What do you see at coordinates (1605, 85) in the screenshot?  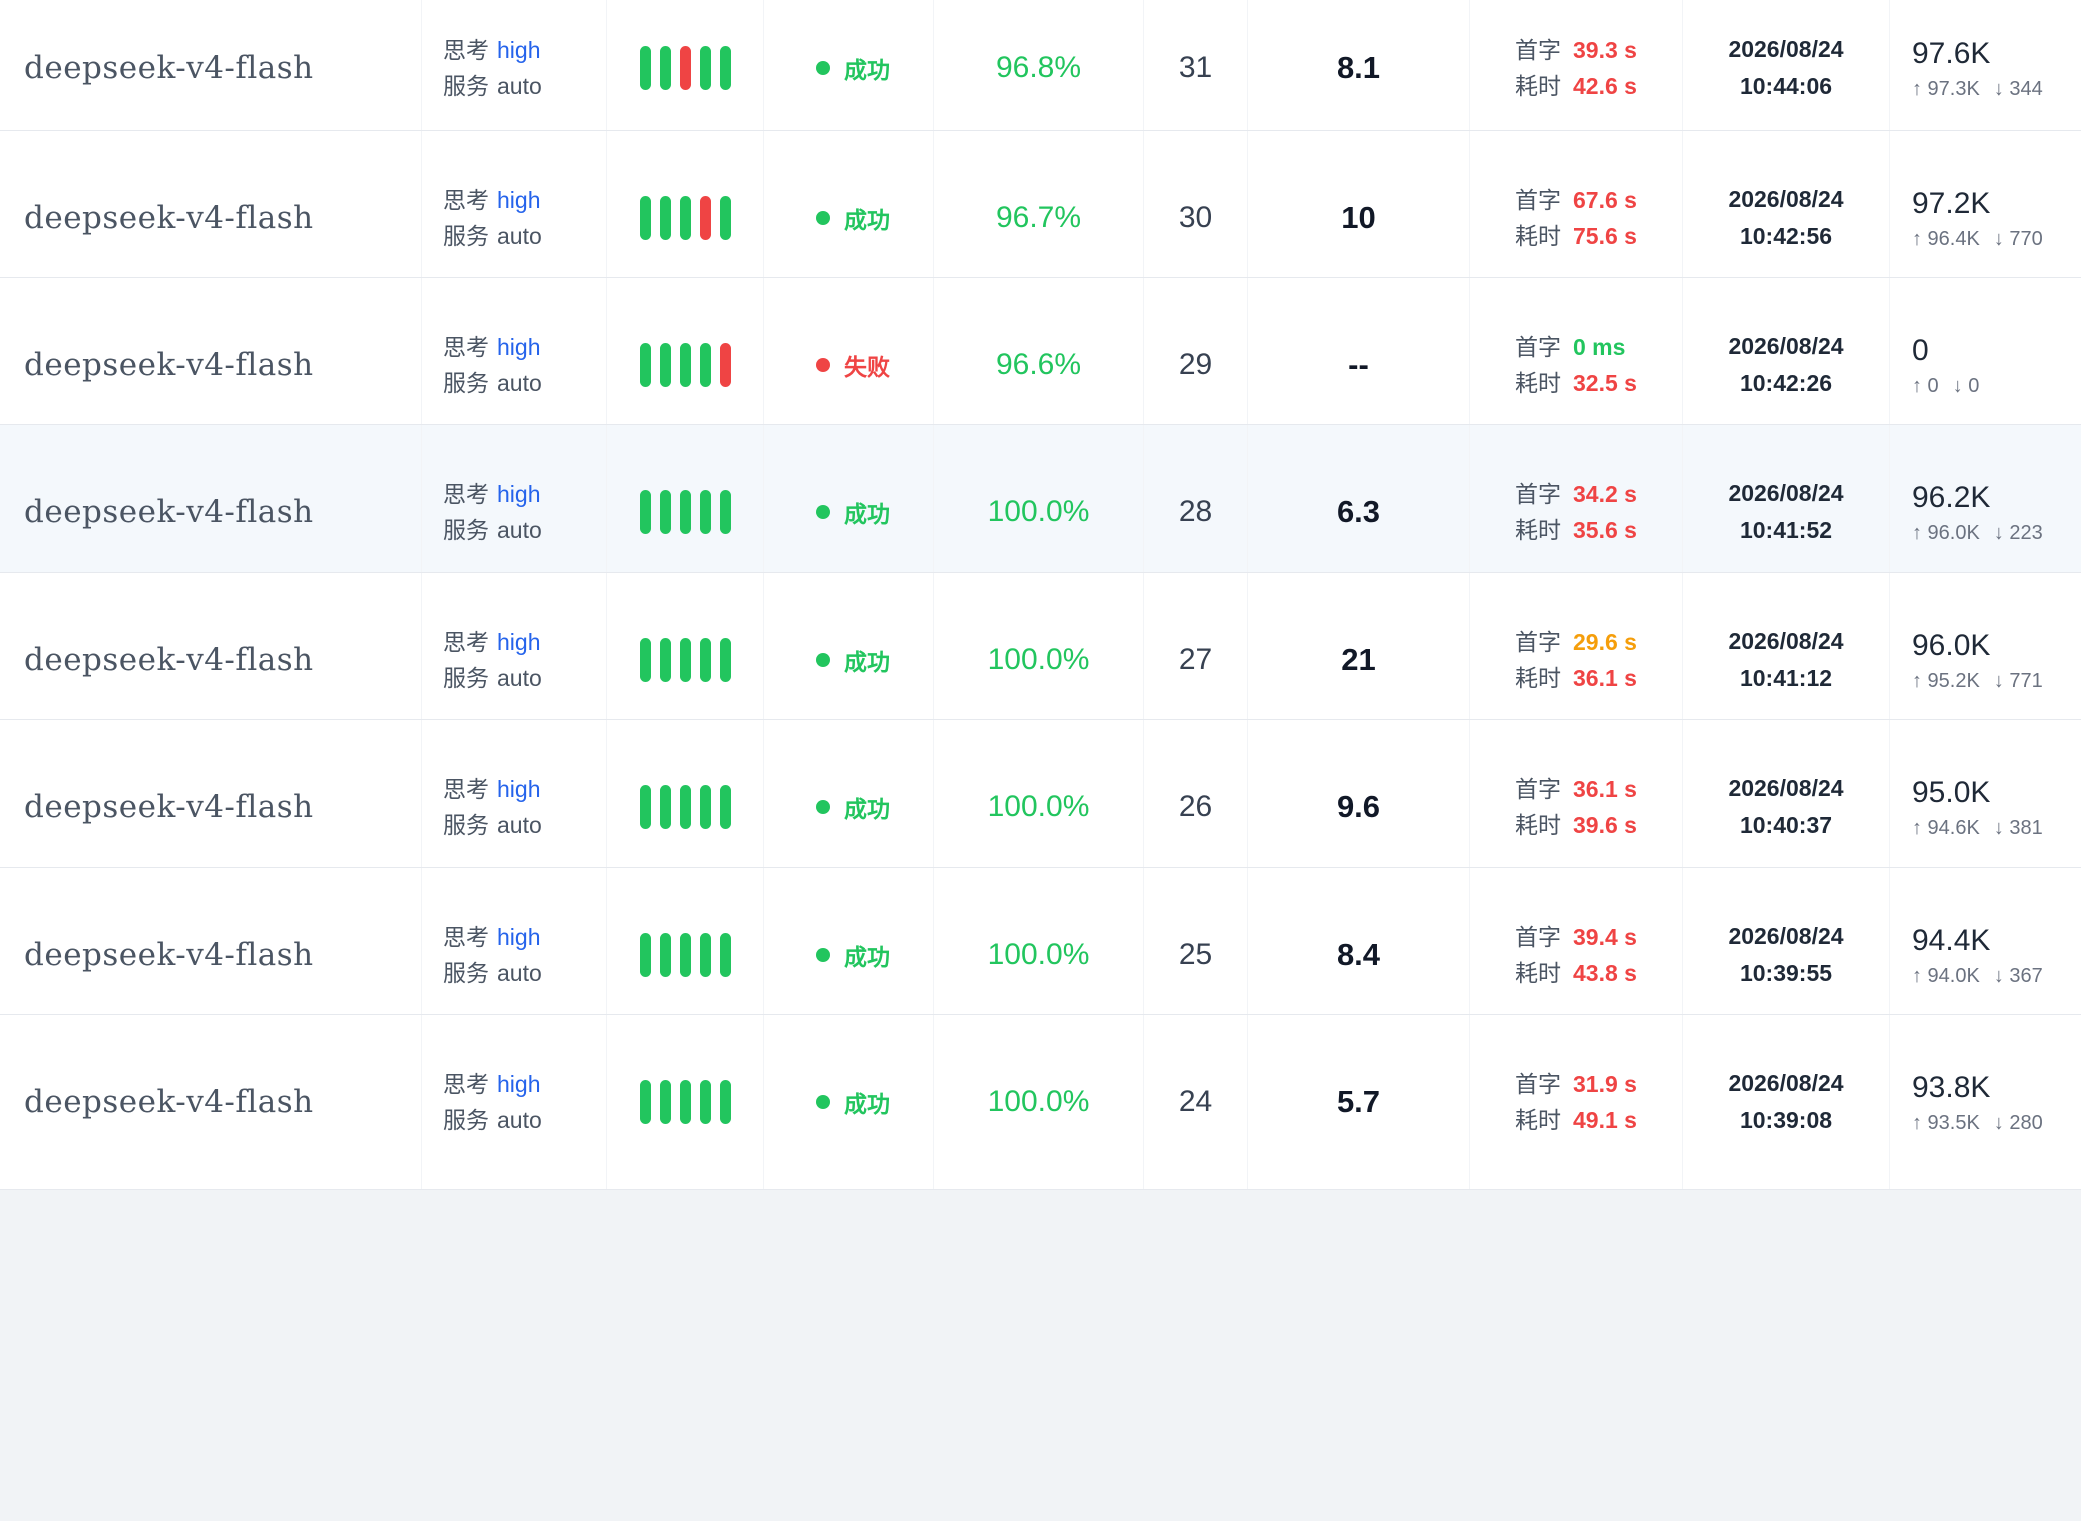 I see `duration-value: 42.6 s` at bounding box center [1605, 85].